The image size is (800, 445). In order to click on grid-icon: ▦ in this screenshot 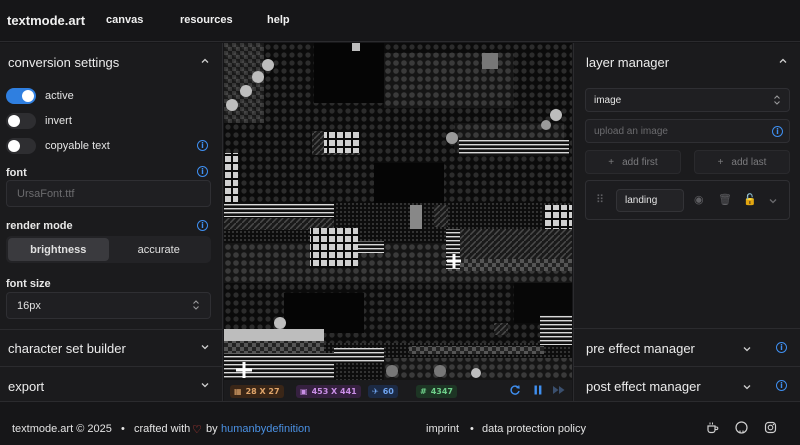, I will do `click(238, 391)`.